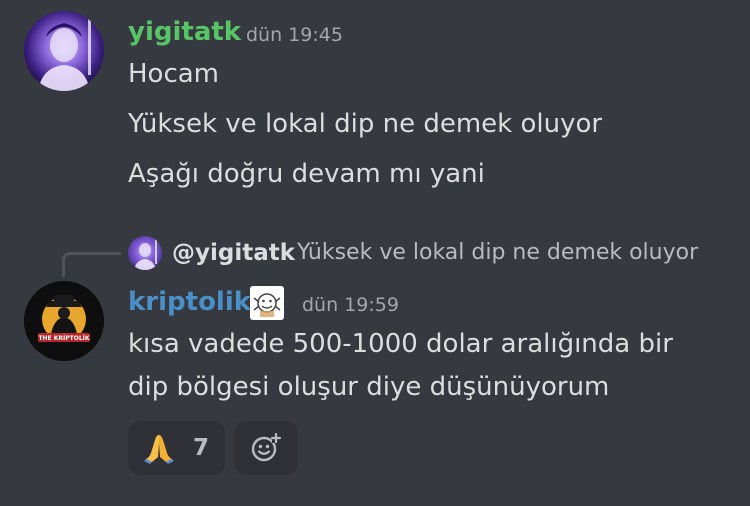 This screenshot has height=506, width=750. What do you see at coordinates (369, 387) in the screenshot?
I see `message-line: dip bölgesi oluşur diye düşünüyorum` at bounding box center [369, 387].